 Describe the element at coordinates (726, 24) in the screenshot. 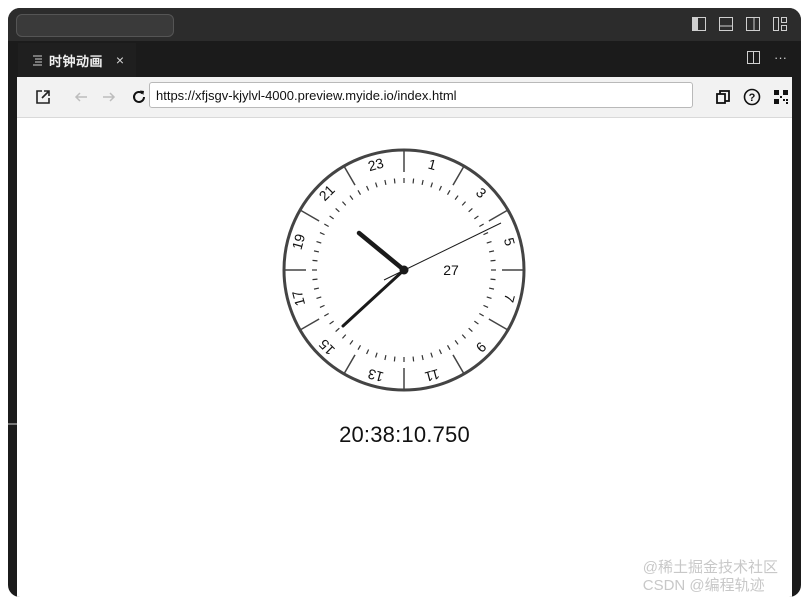

I see `toggle-panel-icon` at that location.